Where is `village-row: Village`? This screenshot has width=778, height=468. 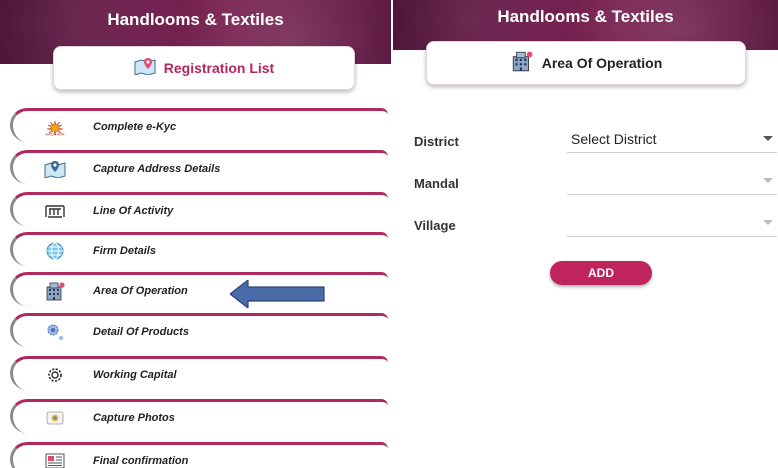
village-row: Village is located at coordinates (595, 225).